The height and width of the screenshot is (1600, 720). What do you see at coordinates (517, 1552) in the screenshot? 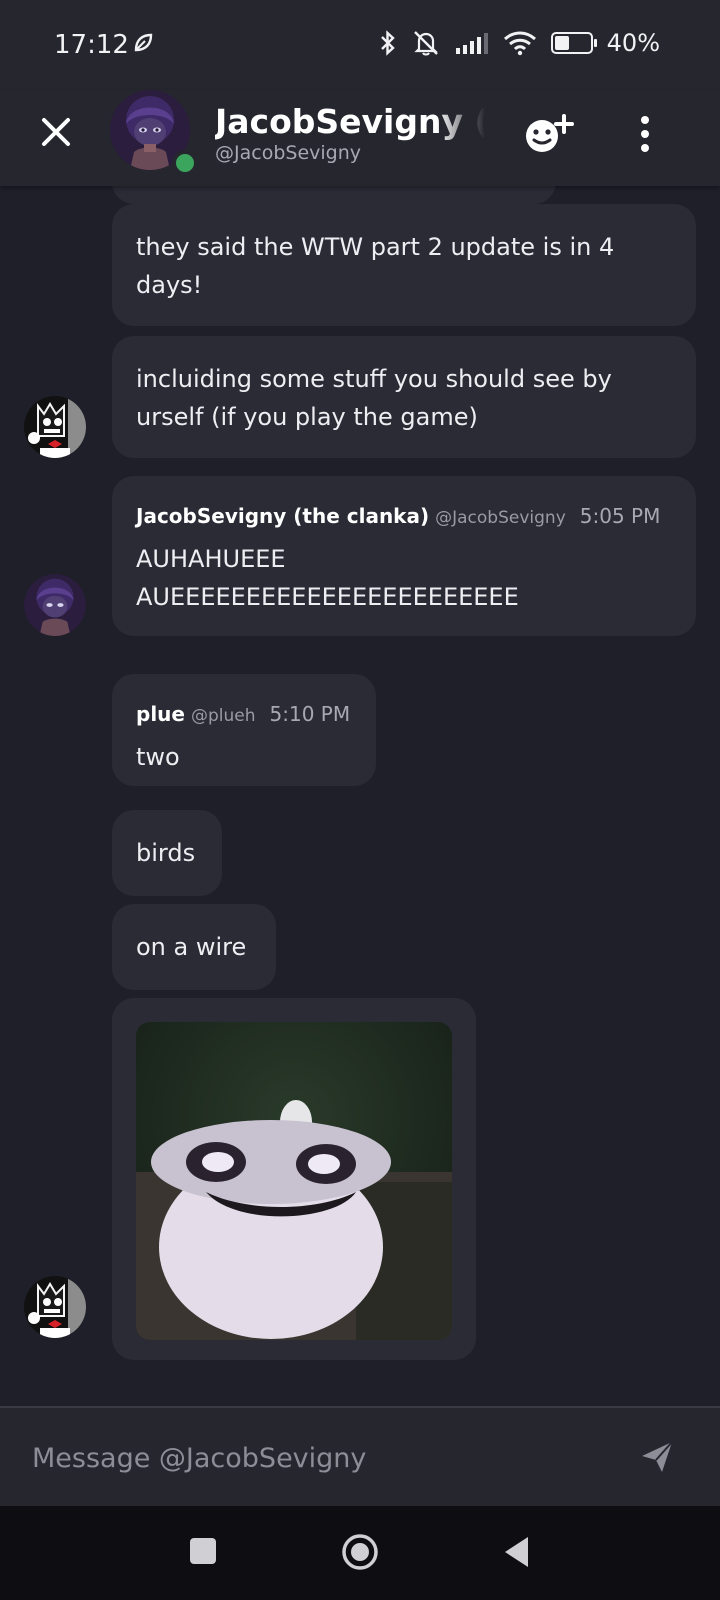
I see `back-icon` at bounding box center [517, 1552].